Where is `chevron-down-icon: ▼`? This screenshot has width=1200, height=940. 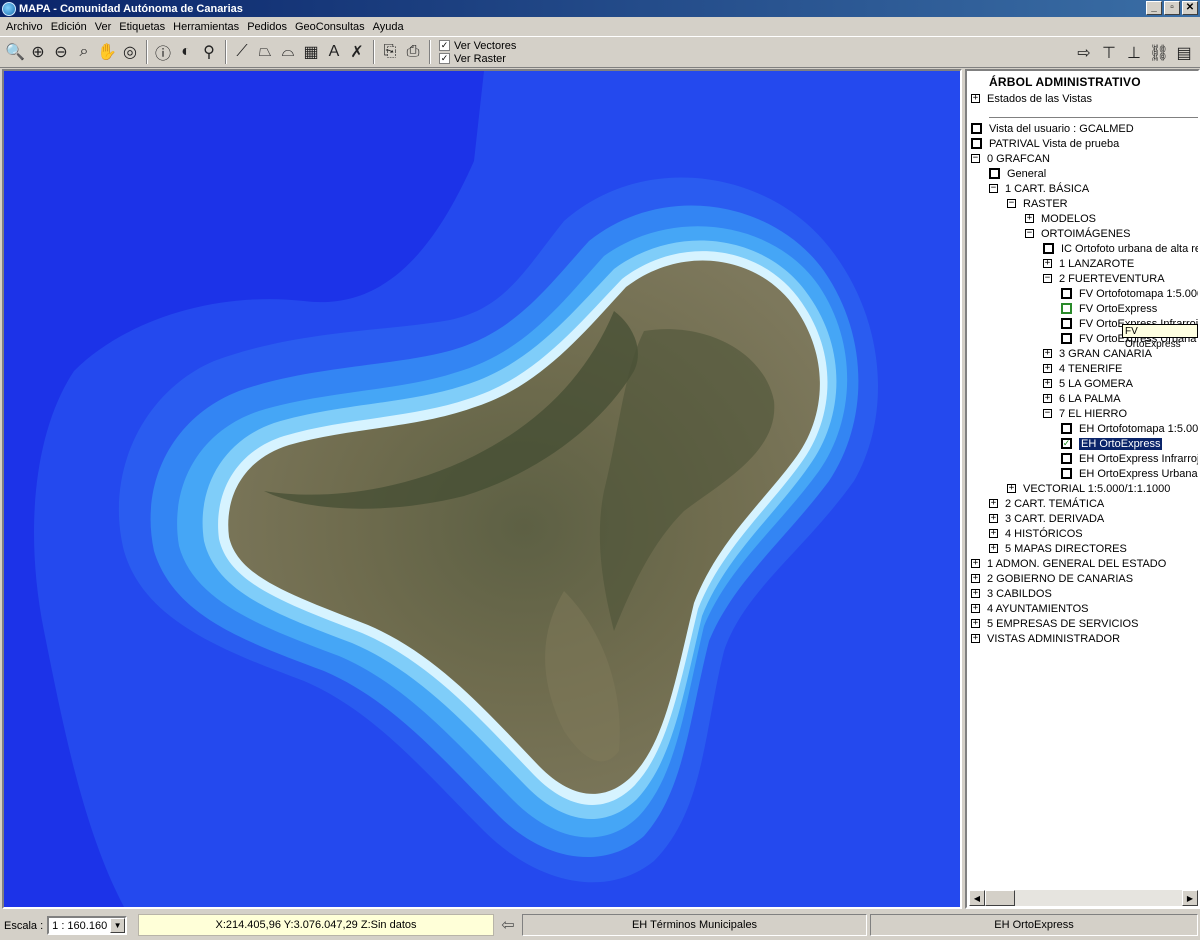
chevron-down-icon: ▼ is located at coordinates (118, 925).